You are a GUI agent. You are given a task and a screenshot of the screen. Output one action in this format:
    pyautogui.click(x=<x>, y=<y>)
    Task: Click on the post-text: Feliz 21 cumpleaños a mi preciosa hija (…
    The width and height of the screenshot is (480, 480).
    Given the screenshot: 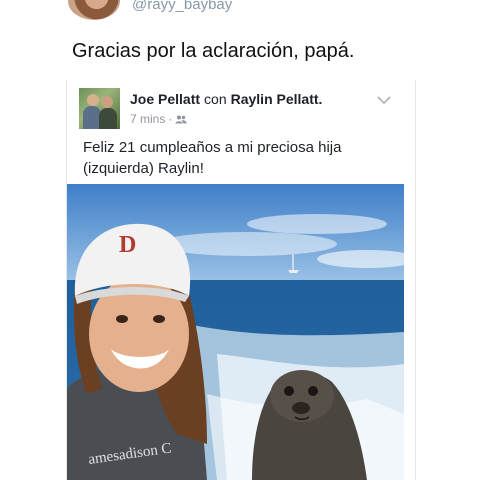 What is the action you would take?
    pyautogui.click(x=243, y=158)
    